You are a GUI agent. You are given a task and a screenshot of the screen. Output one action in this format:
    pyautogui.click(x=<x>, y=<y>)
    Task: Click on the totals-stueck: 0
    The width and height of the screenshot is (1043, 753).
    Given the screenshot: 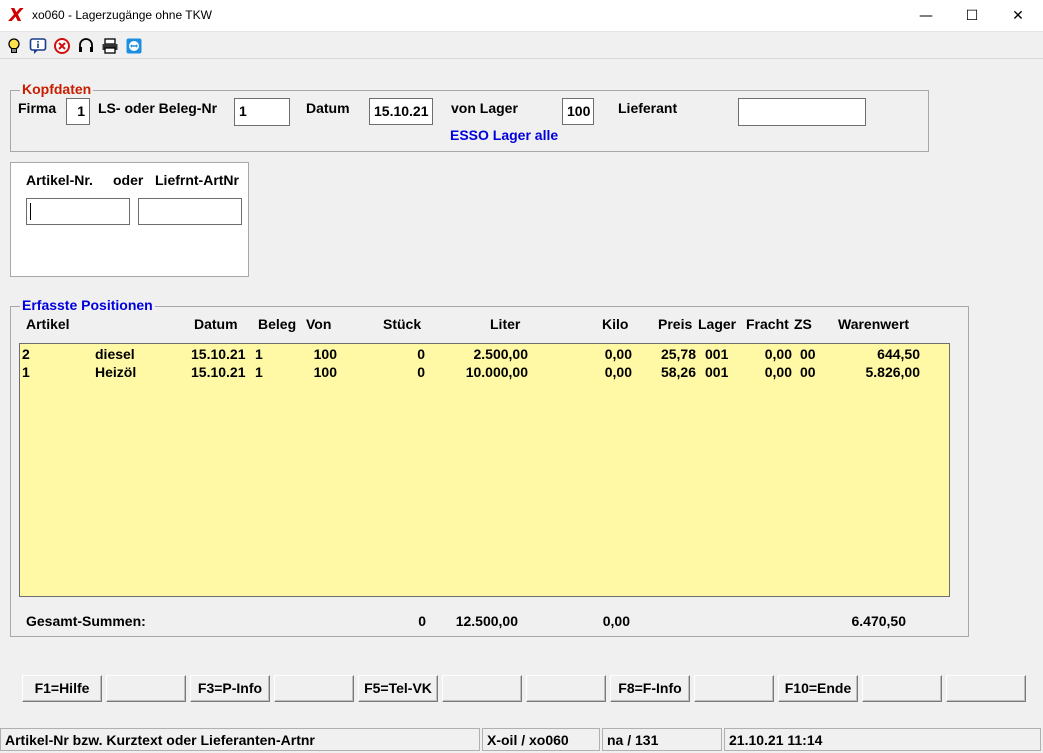 What is the action you would take?
    pyautogui.click(x=422, y=621)
    